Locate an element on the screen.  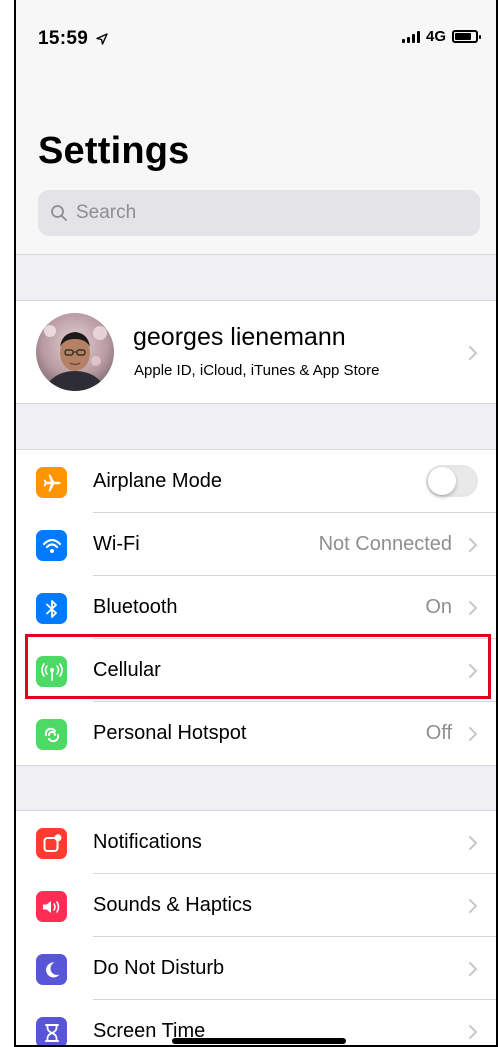
profile-name: georges lienemann is located at coordinates (239, 337).